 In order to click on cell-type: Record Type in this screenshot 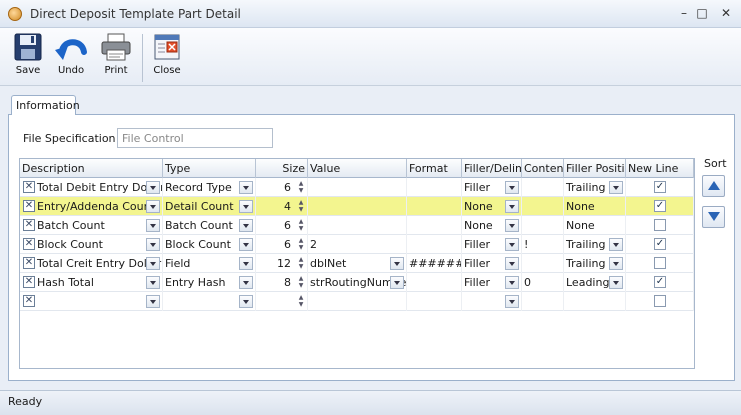, I will do `click(209, 187)`.